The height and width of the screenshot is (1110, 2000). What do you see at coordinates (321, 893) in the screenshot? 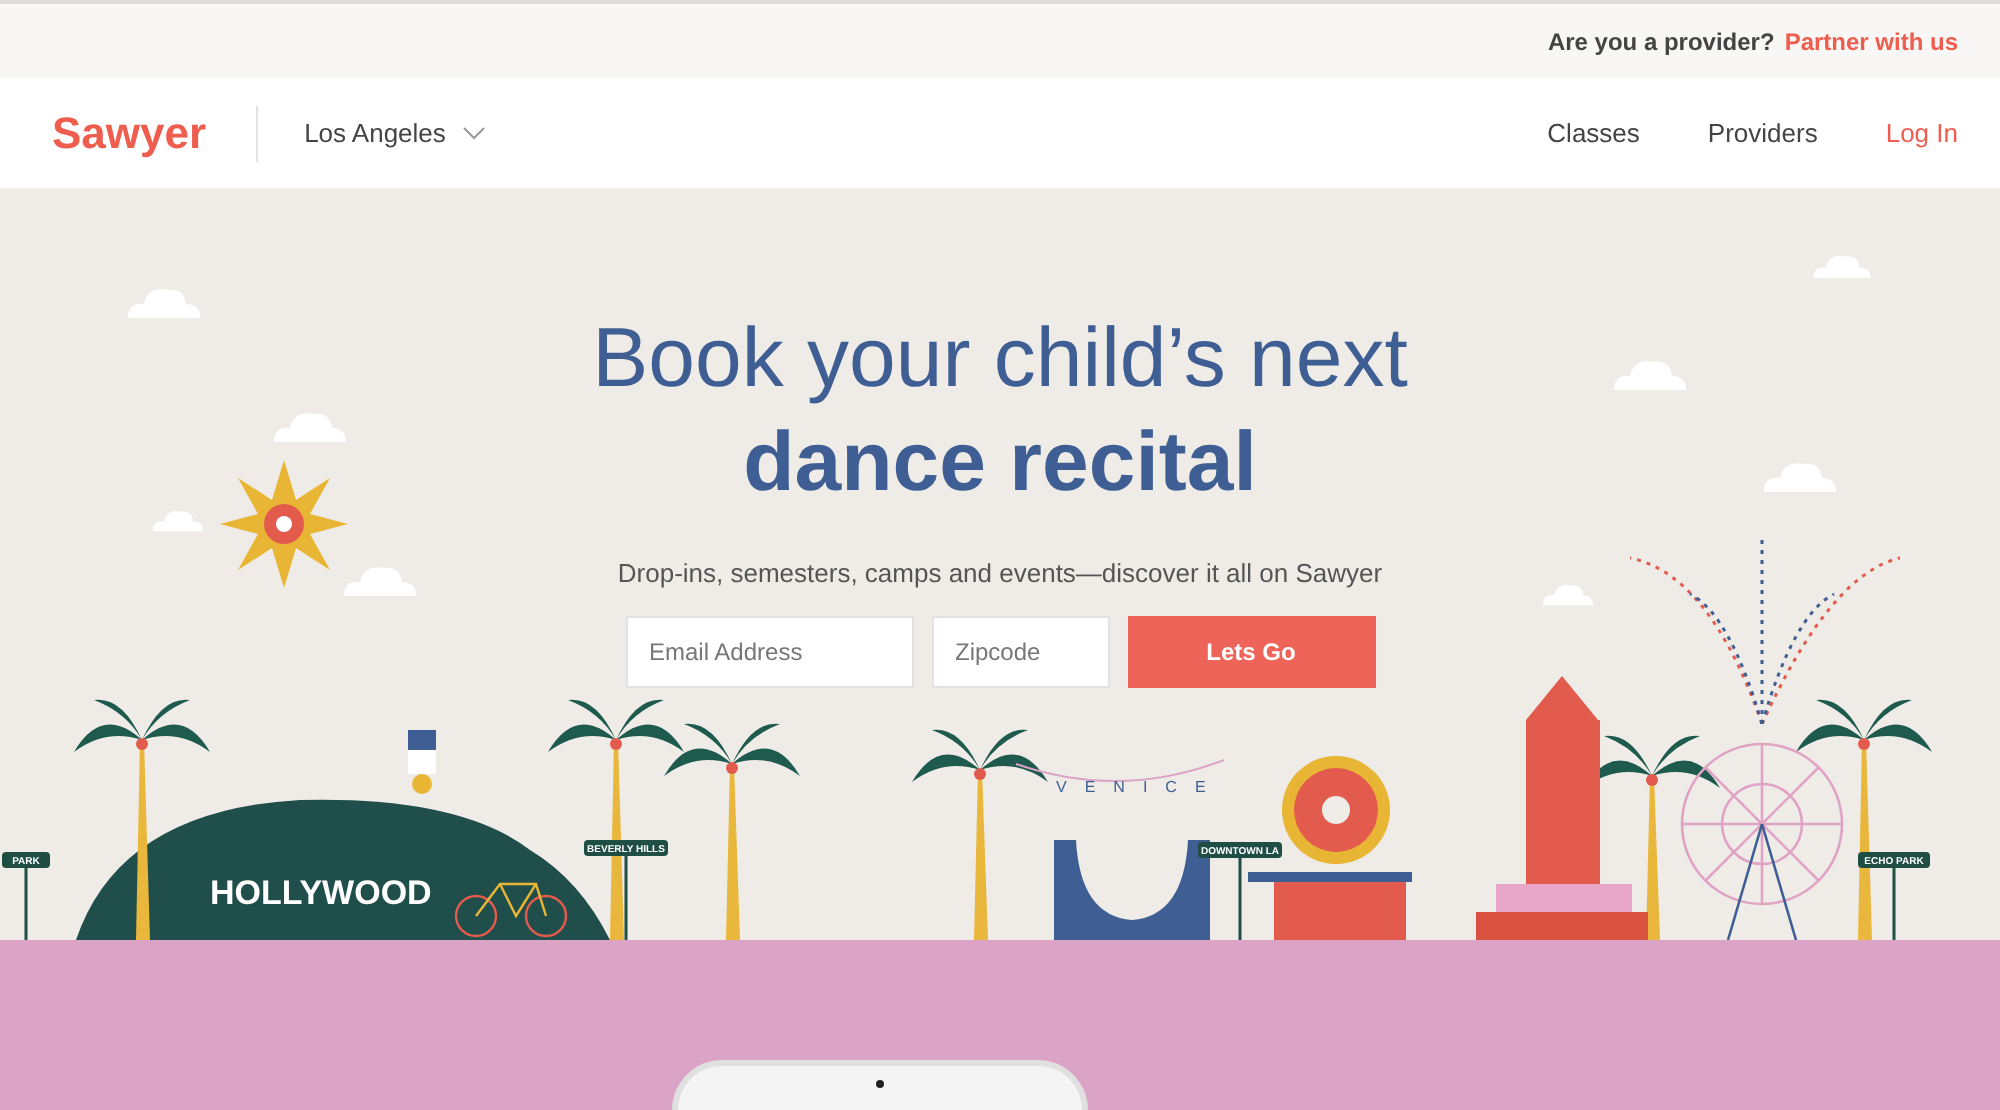
I see `hollywood-sign: HOLLYWOOD` at bounding box center [321, 893].